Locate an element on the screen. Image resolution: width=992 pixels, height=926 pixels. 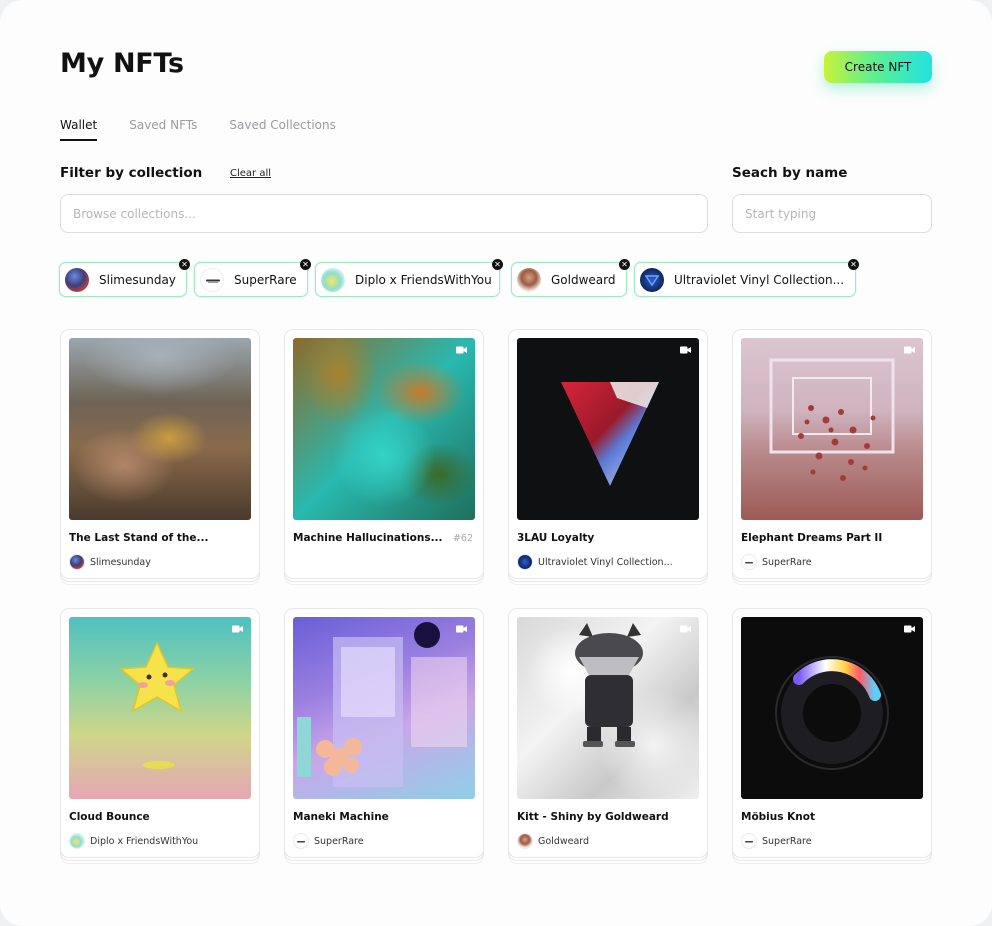
nft-card: Machine Hallucinations... #62 is located at coordinates (384, 454).